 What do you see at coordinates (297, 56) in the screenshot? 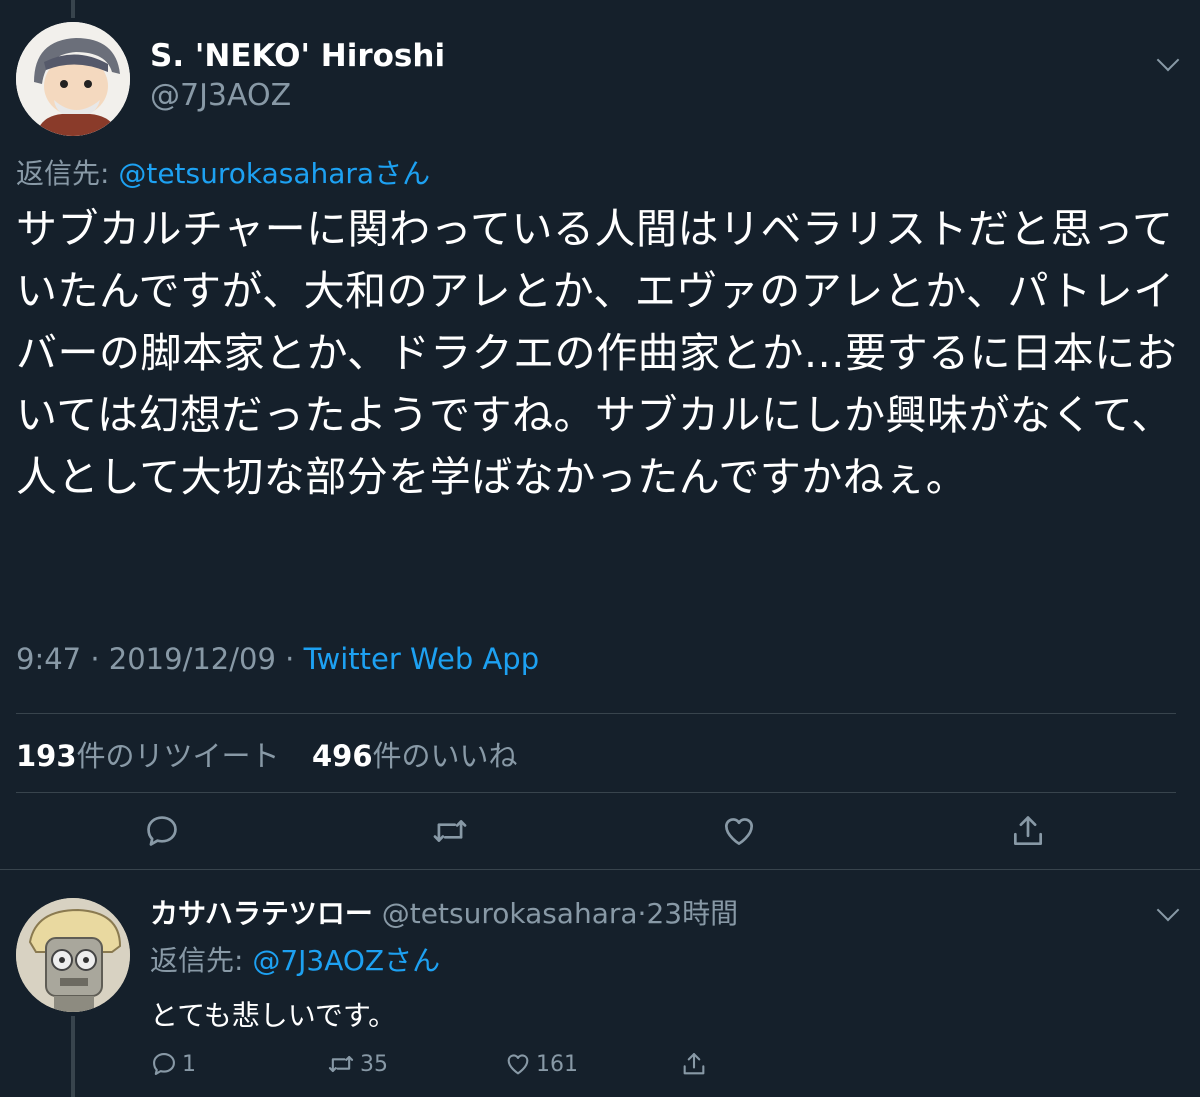
I see `author-display-name: S. 'NEKO' Hiroshi` at bounding box center [297, 56].